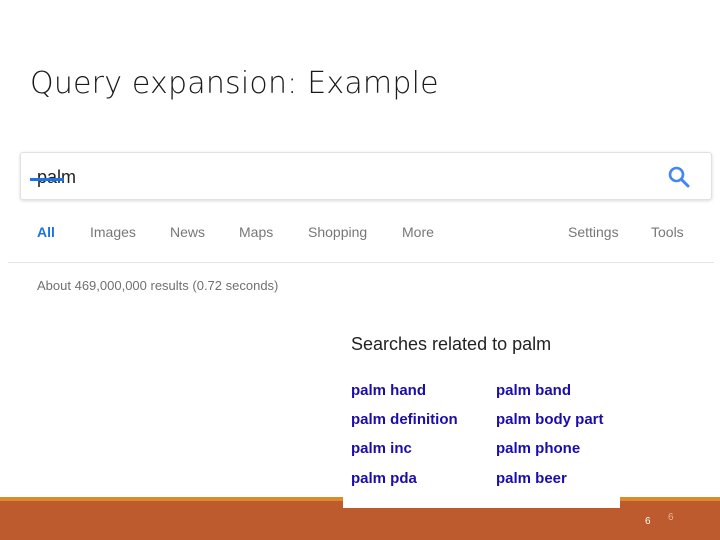  What do you see at coordinates (317, 177) in the screenshot?
I see `search-input` at bounding box center [317, 177].